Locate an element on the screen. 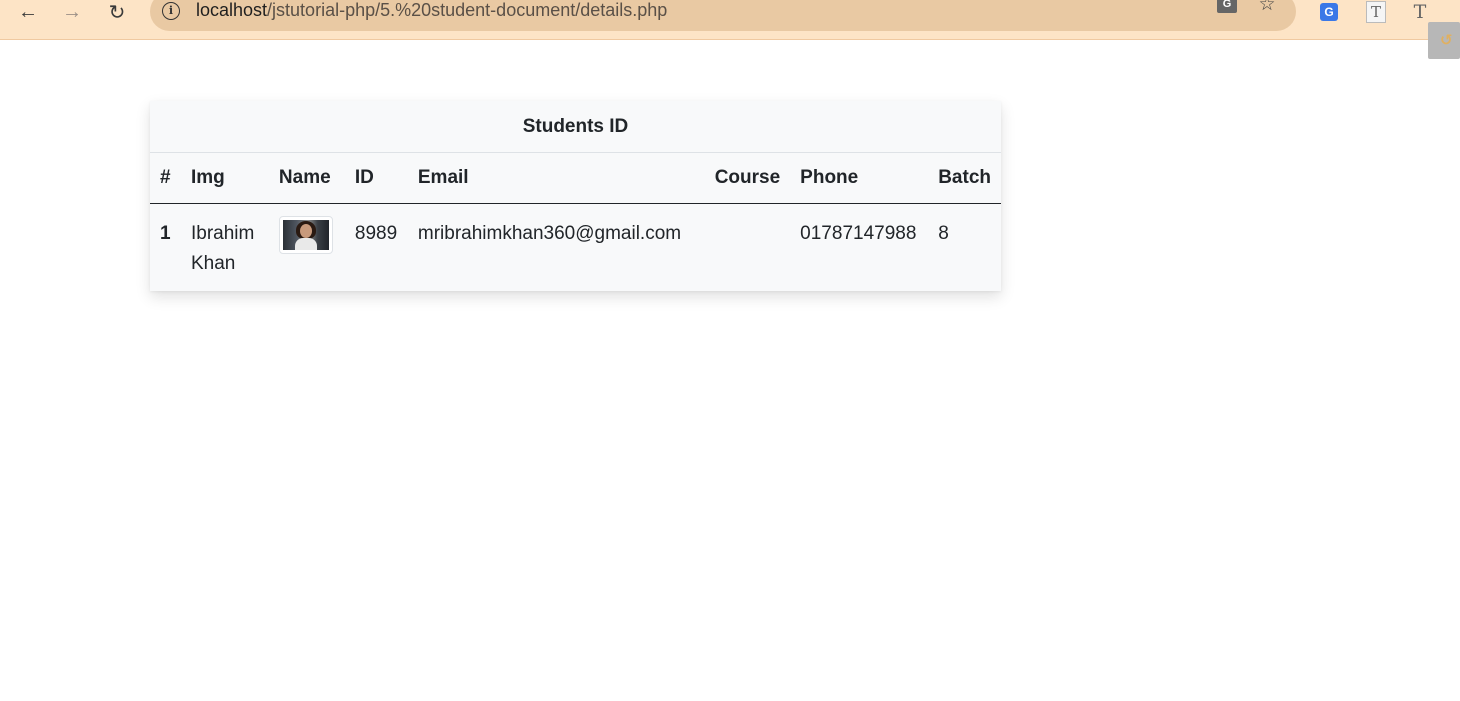 Image resolution: width=1460 pixels, height=701 pixels. row-phone: 01787147988 is located at coordinates (858, 233).